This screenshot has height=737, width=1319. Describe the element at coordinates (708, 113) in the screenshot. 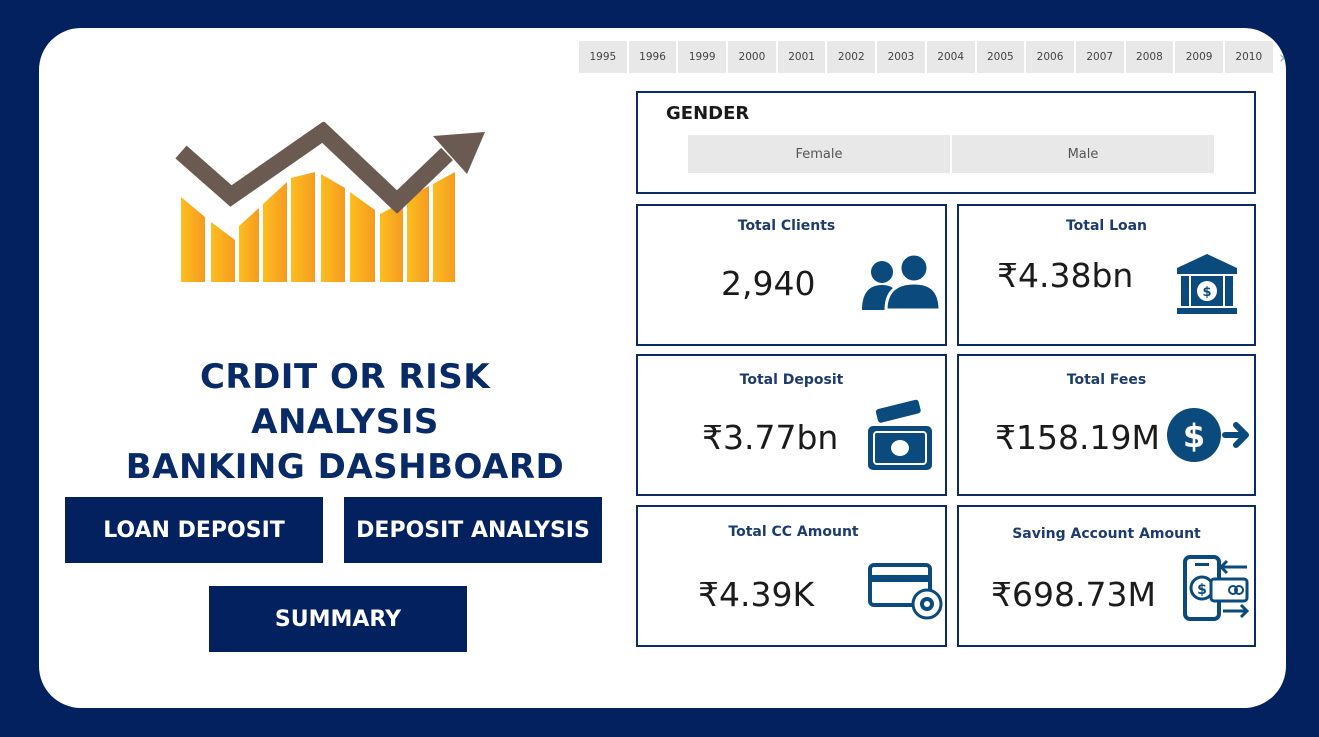

I see `gender-slicer-title: GENDER` at that location.